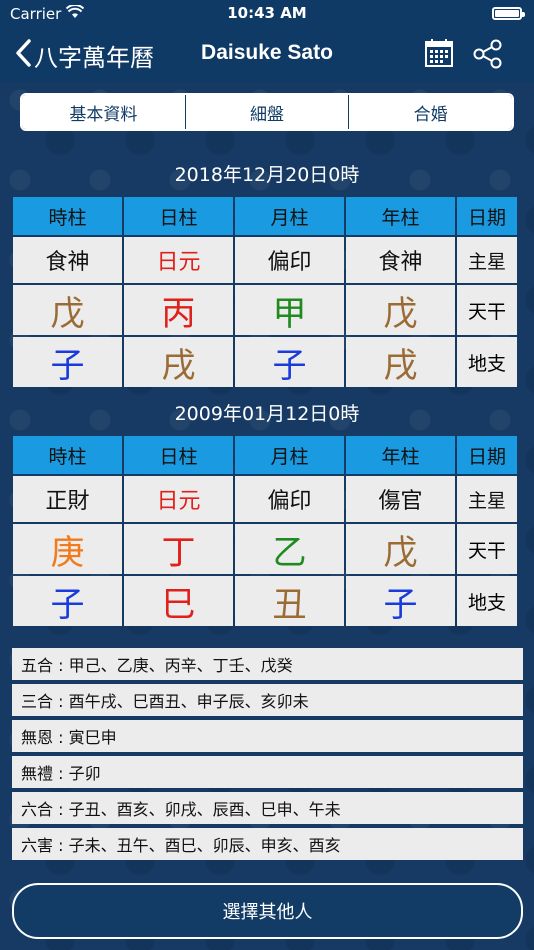 This screenshot has height=950, width=534. Describe the element at coordinates (267, 700) in the screenshot. I see `list-item: 三合 : 酉午戌、巳酉丑、申子辰、亥卯未` at that location.